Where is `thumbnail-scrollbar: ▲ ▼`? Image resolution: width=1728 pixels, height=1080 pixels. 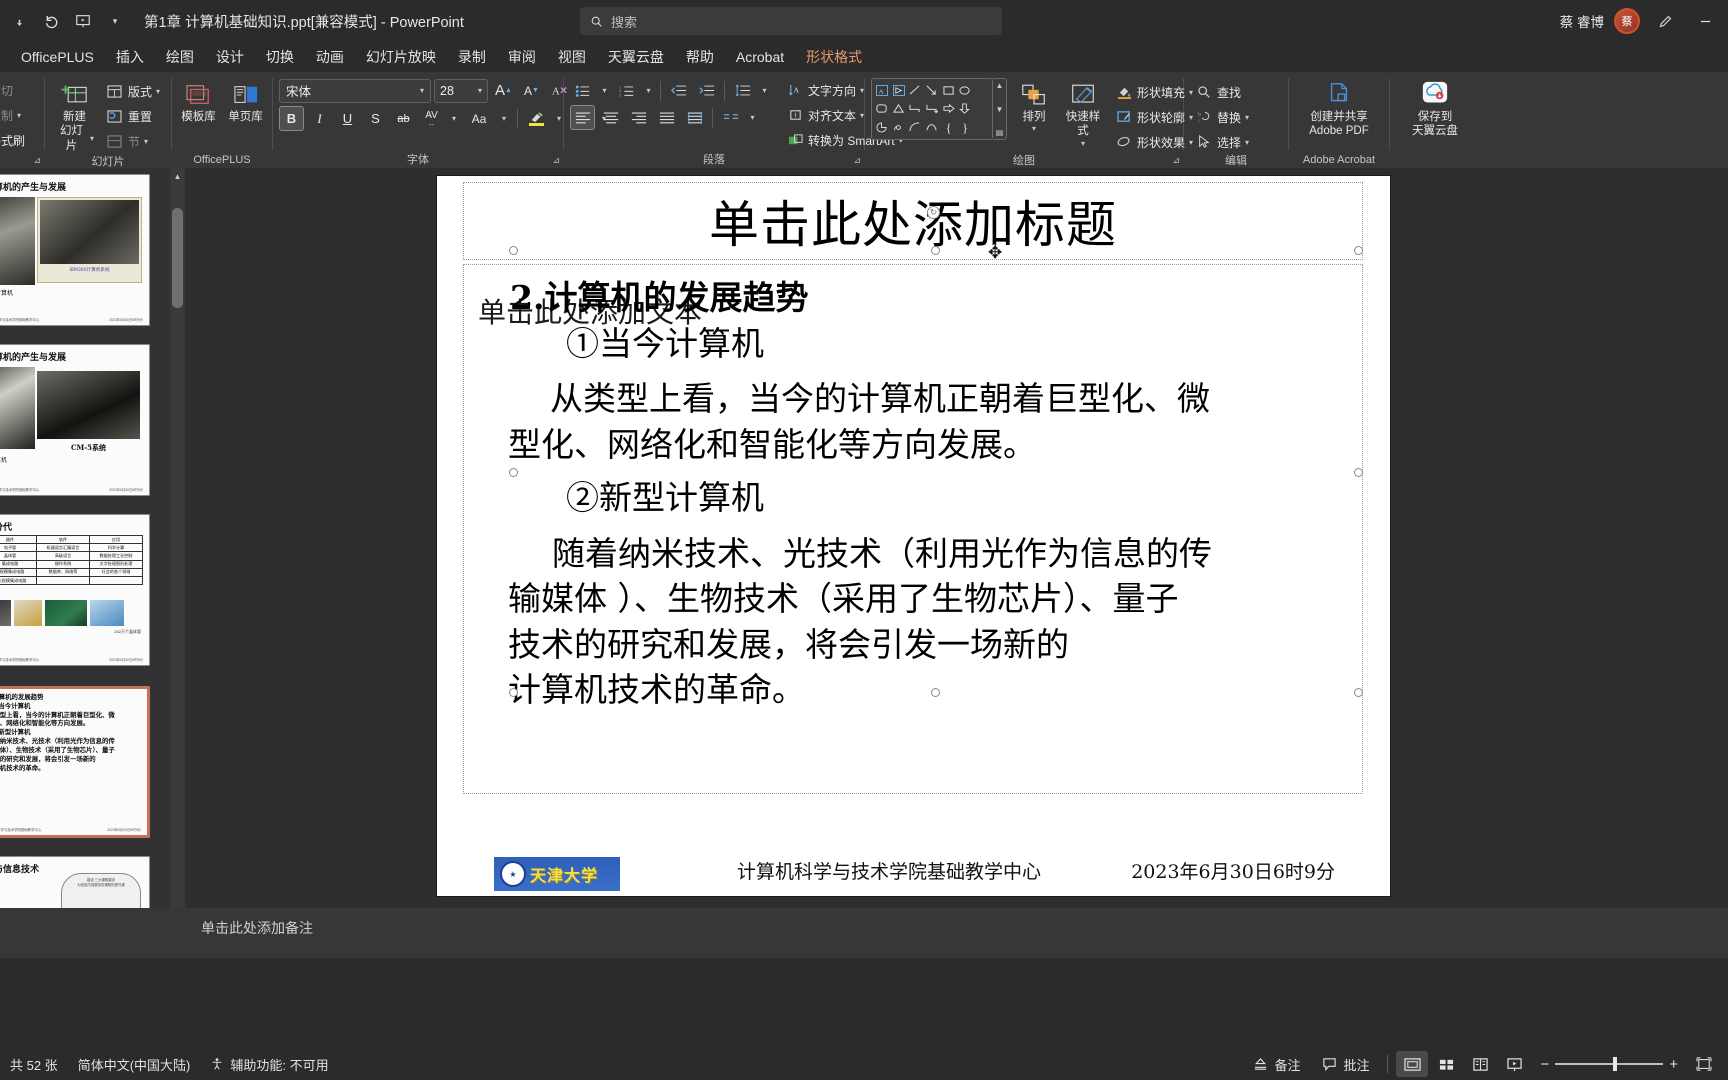
thumbnail-scrollbar: ▲ ▼ is located at coordinates (177, 563).